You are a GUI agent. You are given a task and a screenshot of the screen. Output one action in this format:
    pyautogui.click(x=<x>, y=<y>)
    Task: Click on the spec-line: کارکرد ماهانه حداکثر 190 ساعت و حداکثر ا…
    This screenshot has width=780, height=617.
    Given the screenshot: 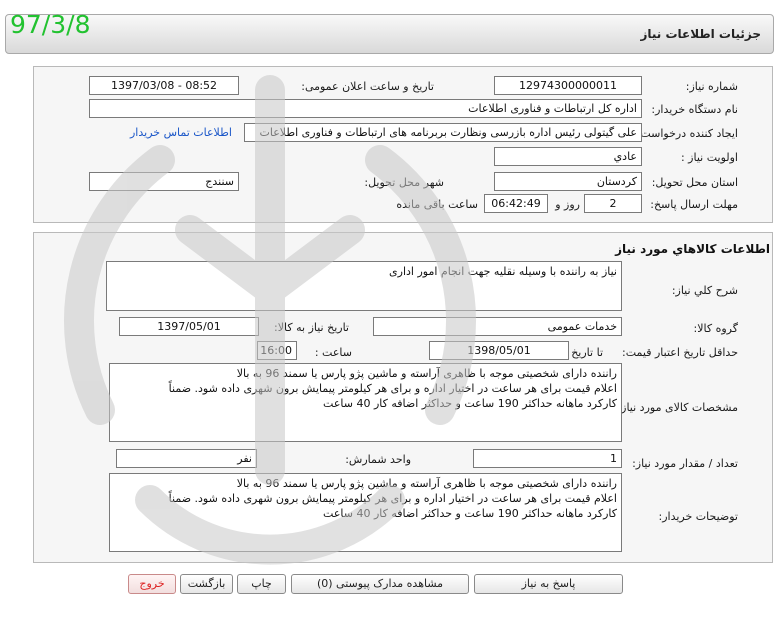 What is the action you would take?
    pyautogui.click(x=470, y=403)
    